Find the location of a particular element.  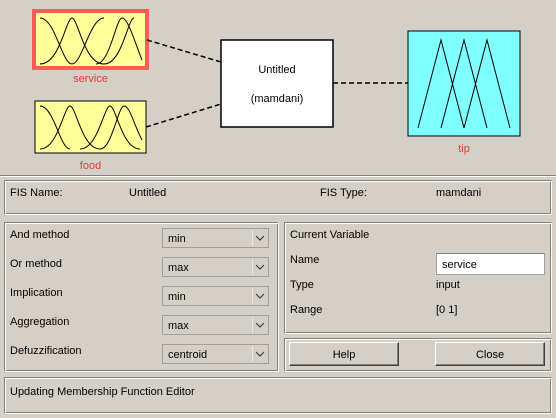

variable-type-value: input is located at coordinates (448, 285).